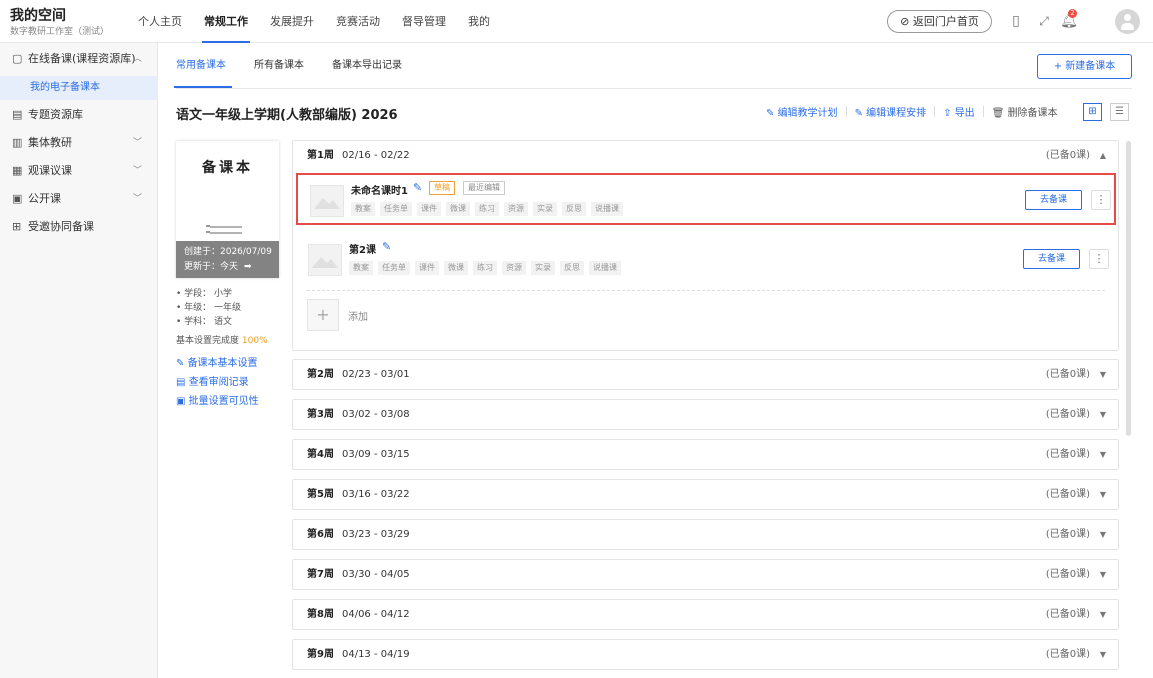  I want to click on image-placeholder-icon, so click(327, 201).